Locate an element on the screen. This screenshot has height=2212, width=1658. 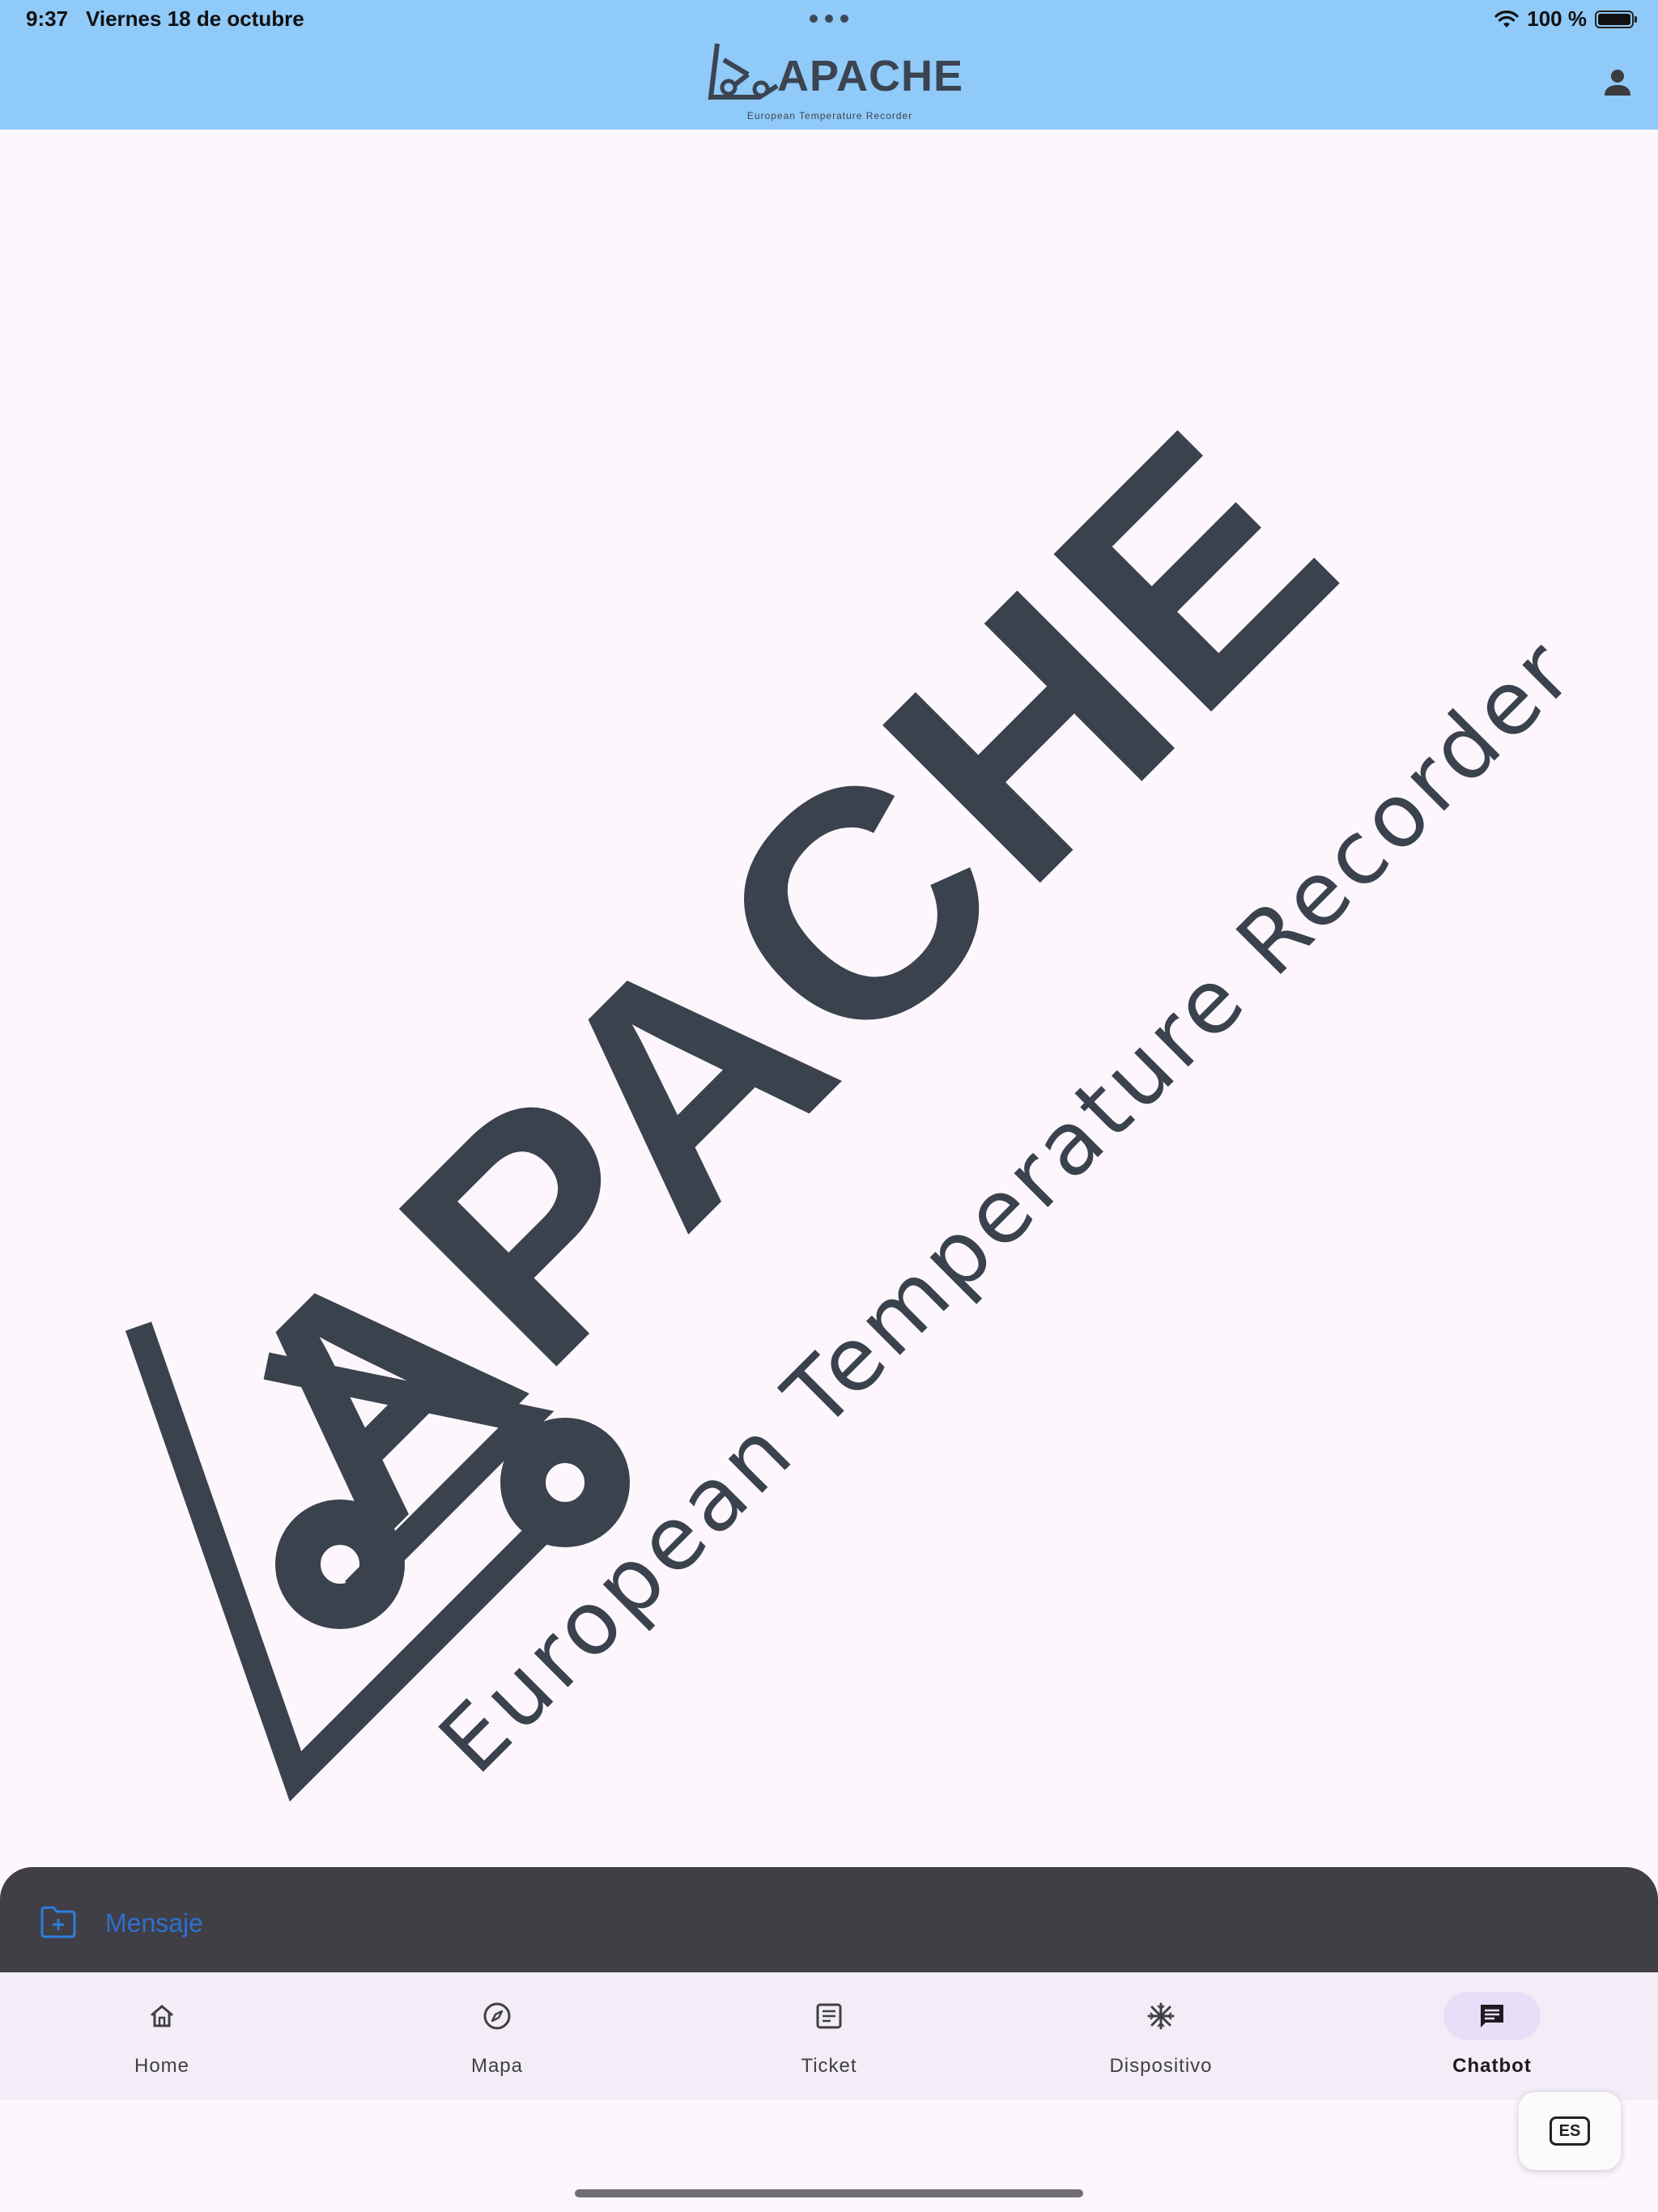
apache-scooter-logo-icon is located at coordinates (743, 72).